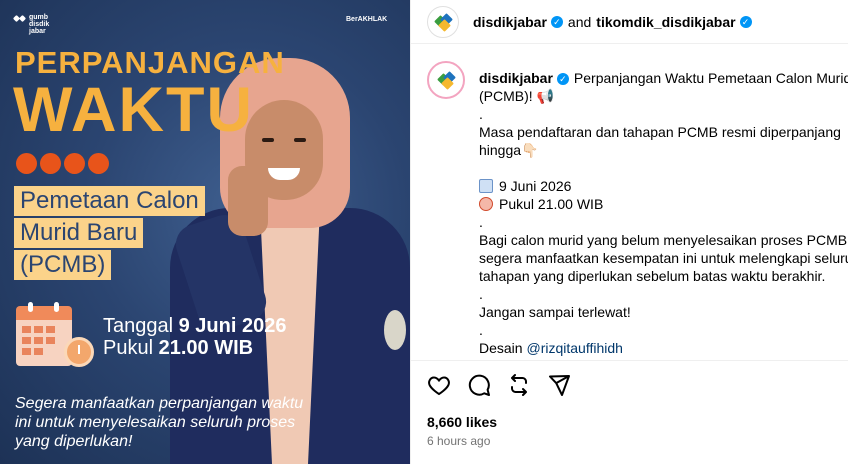  What do you see at coordinates (206, 348) in the screenshot?
I see `time-value: 21.00 WIB` at bounding box center [206, 348].